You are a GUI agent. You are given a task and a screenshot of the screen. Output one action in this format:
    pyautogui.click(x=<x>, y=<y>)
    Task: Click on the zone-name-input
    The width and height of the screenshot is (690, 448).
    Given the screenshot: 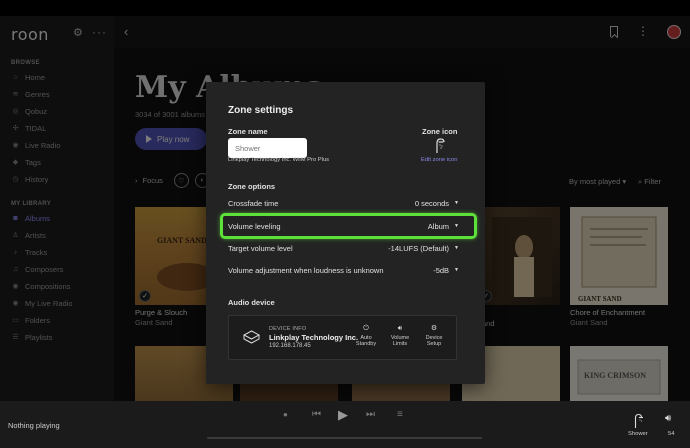 What is the action you would take?
    pyautogui.click(x=267, y=148)
    